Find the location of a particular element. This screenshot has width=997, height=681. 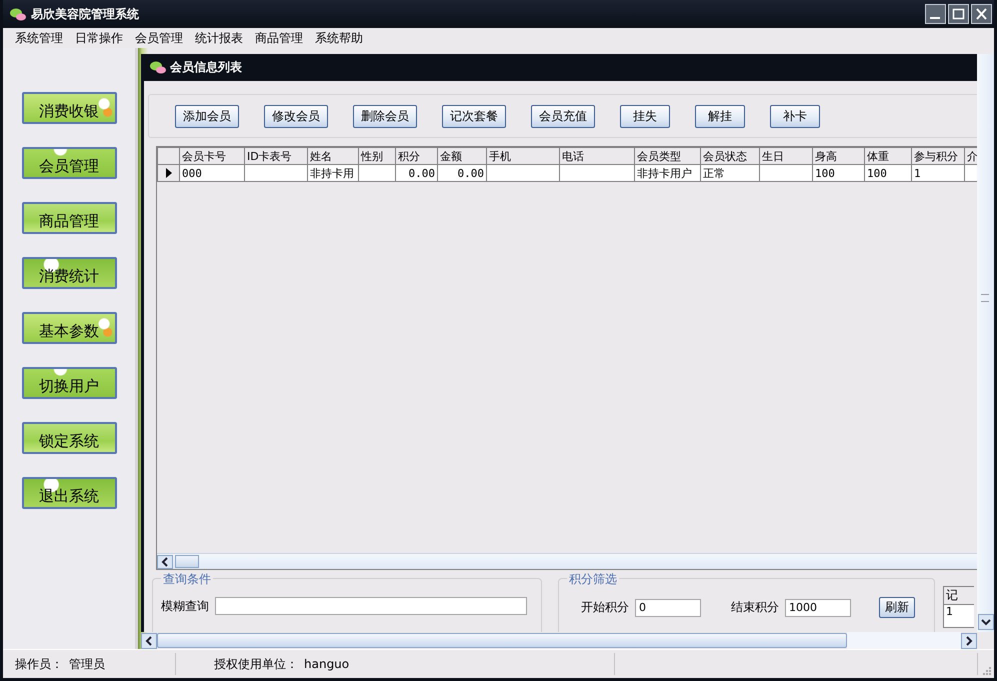

group-title: 查询条件 is located at coordinates (187, 579).